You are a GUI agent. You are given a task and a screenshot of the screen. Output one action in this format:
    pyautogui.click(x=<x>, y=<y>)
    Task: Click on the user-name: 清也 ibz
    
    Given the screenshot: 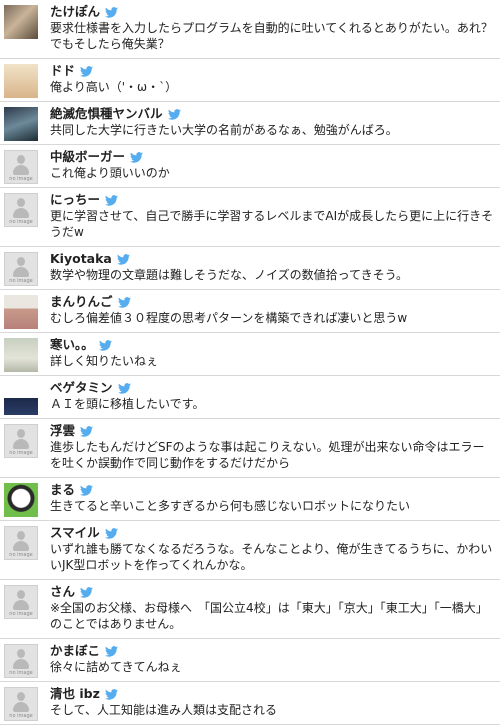 What is the action you would take?
    pyautogui.click(x=75, y=694)
    